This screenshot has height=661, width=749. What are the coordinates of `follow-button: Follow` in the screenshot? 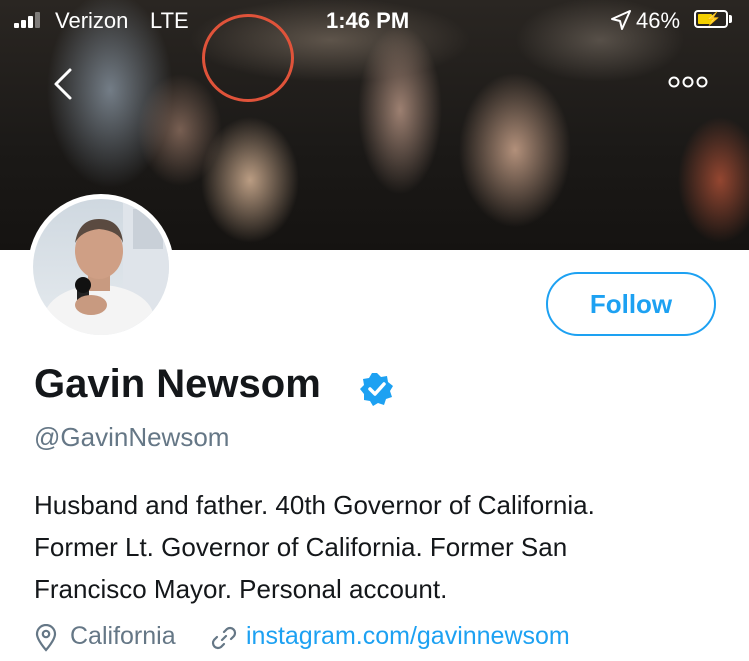 It's located at (631, 304).